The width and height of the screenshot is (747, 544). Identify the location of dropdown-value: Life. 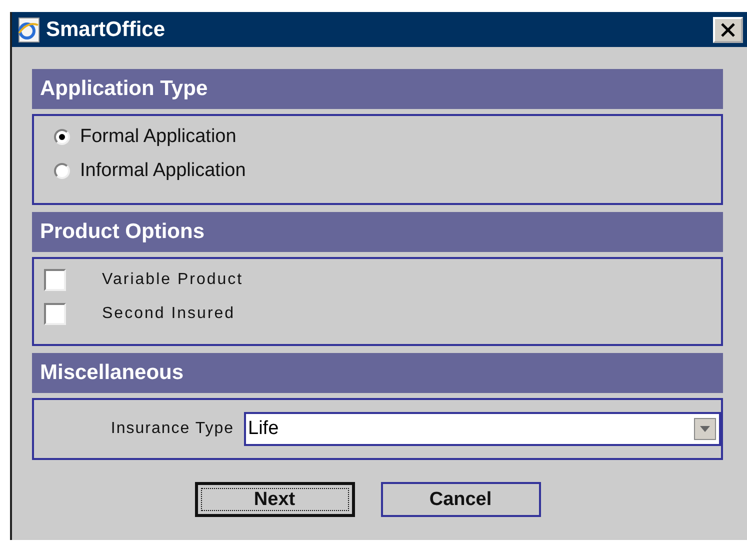
(263, 429).